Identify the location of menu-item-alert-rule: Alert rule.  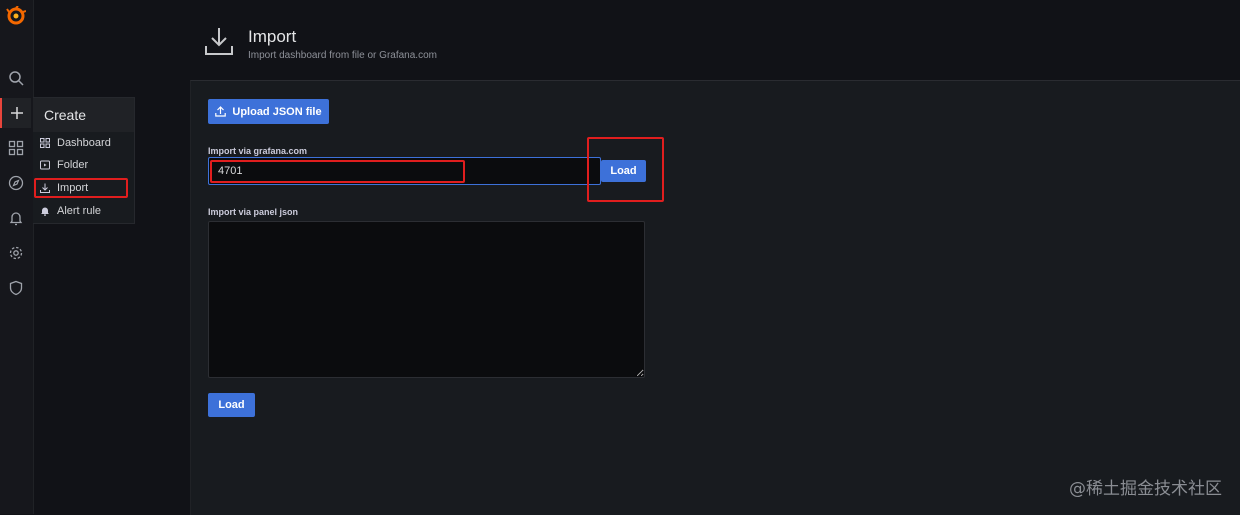
(83, 211).